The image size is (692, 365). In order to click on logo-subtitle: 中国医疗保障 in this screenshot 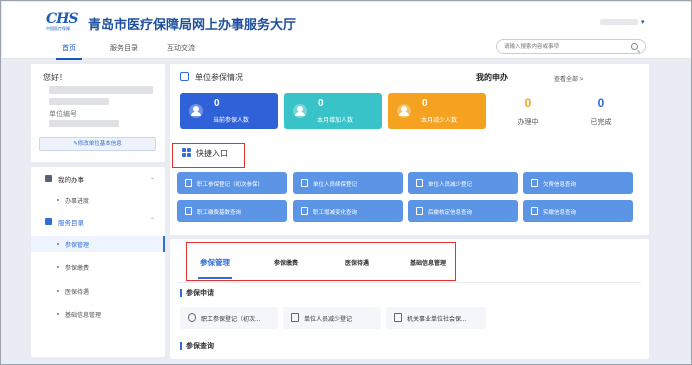, I will do `click(58, 28)`.